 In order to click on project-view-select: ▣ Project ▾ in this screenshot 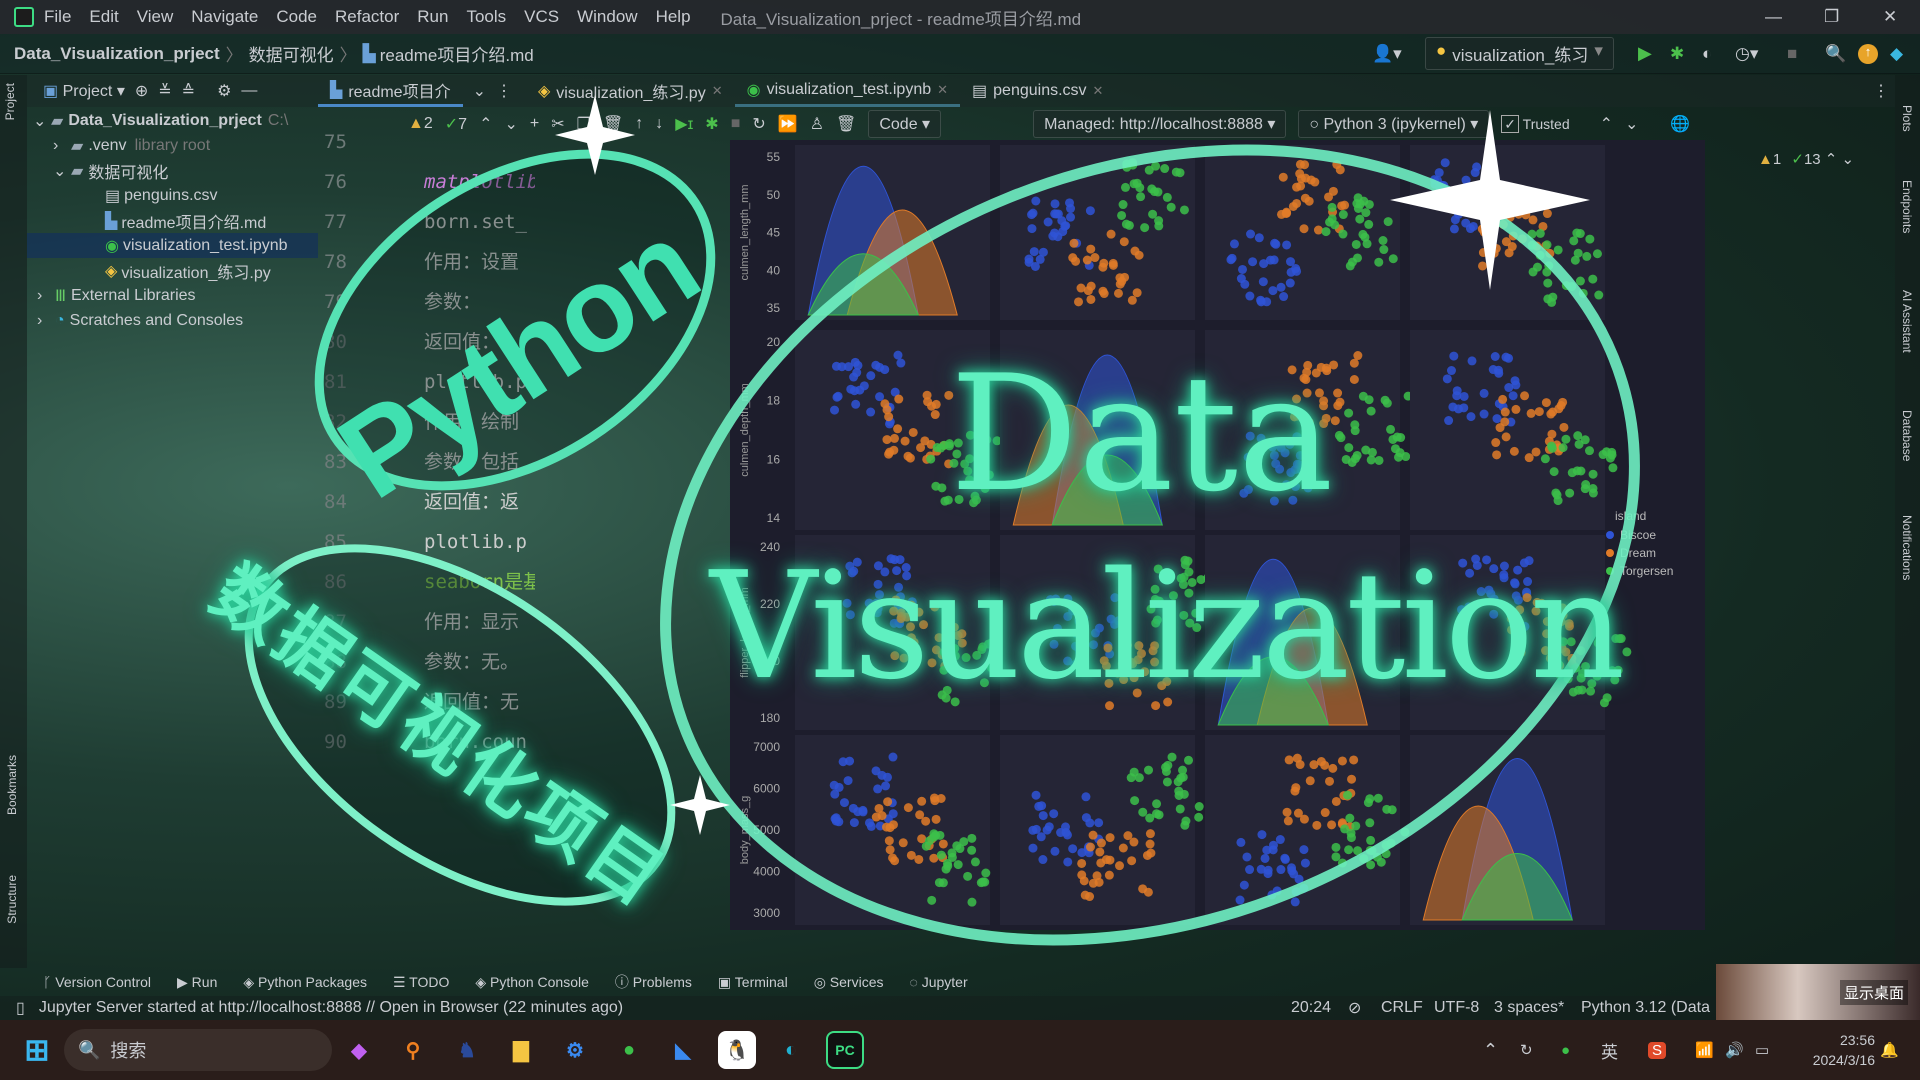, I will do `click(84, 91)`.